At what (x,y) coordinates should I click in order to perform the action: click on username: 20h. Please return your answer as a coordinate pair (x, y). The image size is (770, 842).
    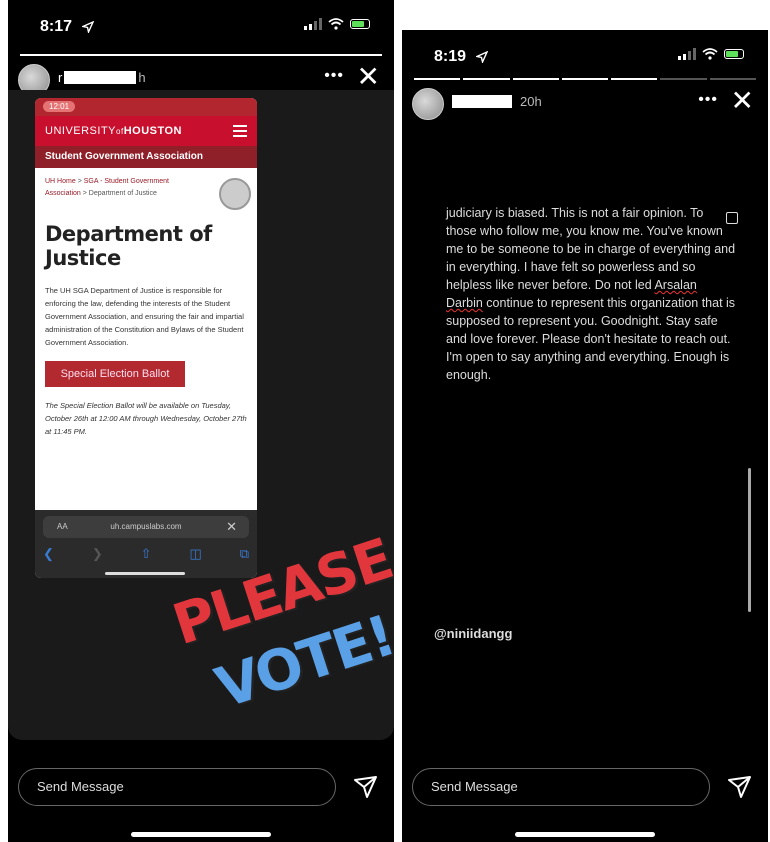
    Looking at the image, I should click on (497, 101).